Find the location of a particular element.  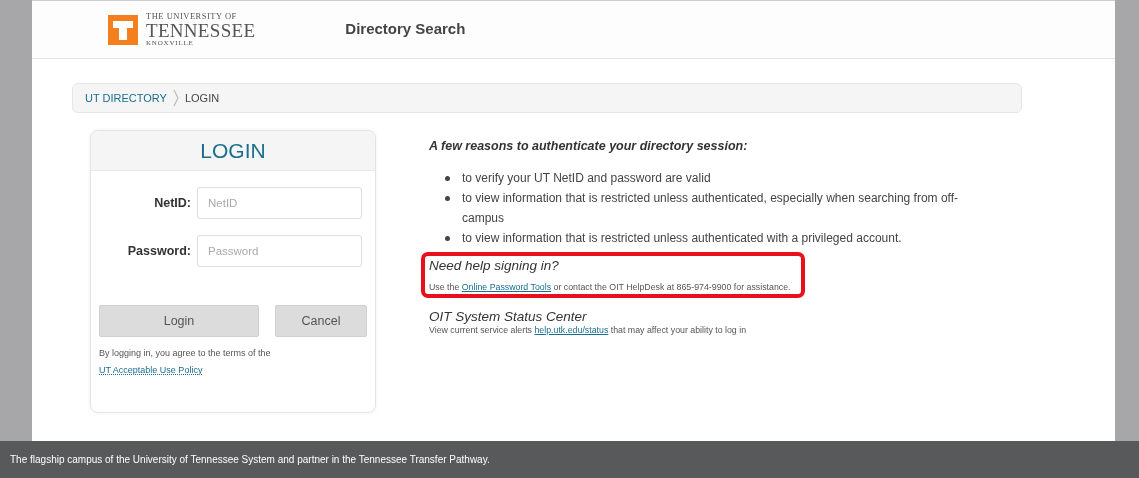

panel-title: LOGIN is located at coordinates (233, 150).